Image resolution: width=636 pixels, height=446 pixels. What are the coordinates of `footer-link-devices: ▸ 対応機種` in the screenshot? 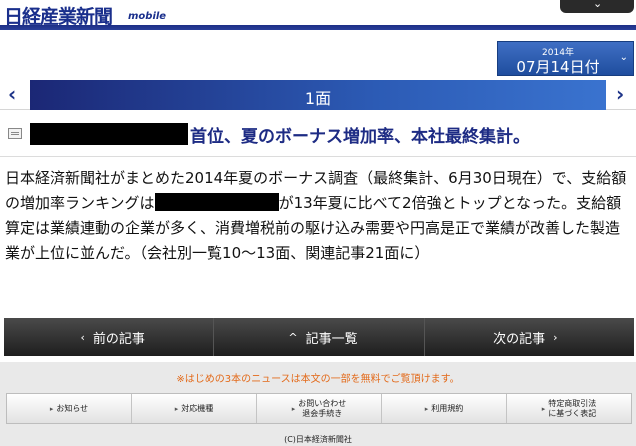 It's located at (194, 408).